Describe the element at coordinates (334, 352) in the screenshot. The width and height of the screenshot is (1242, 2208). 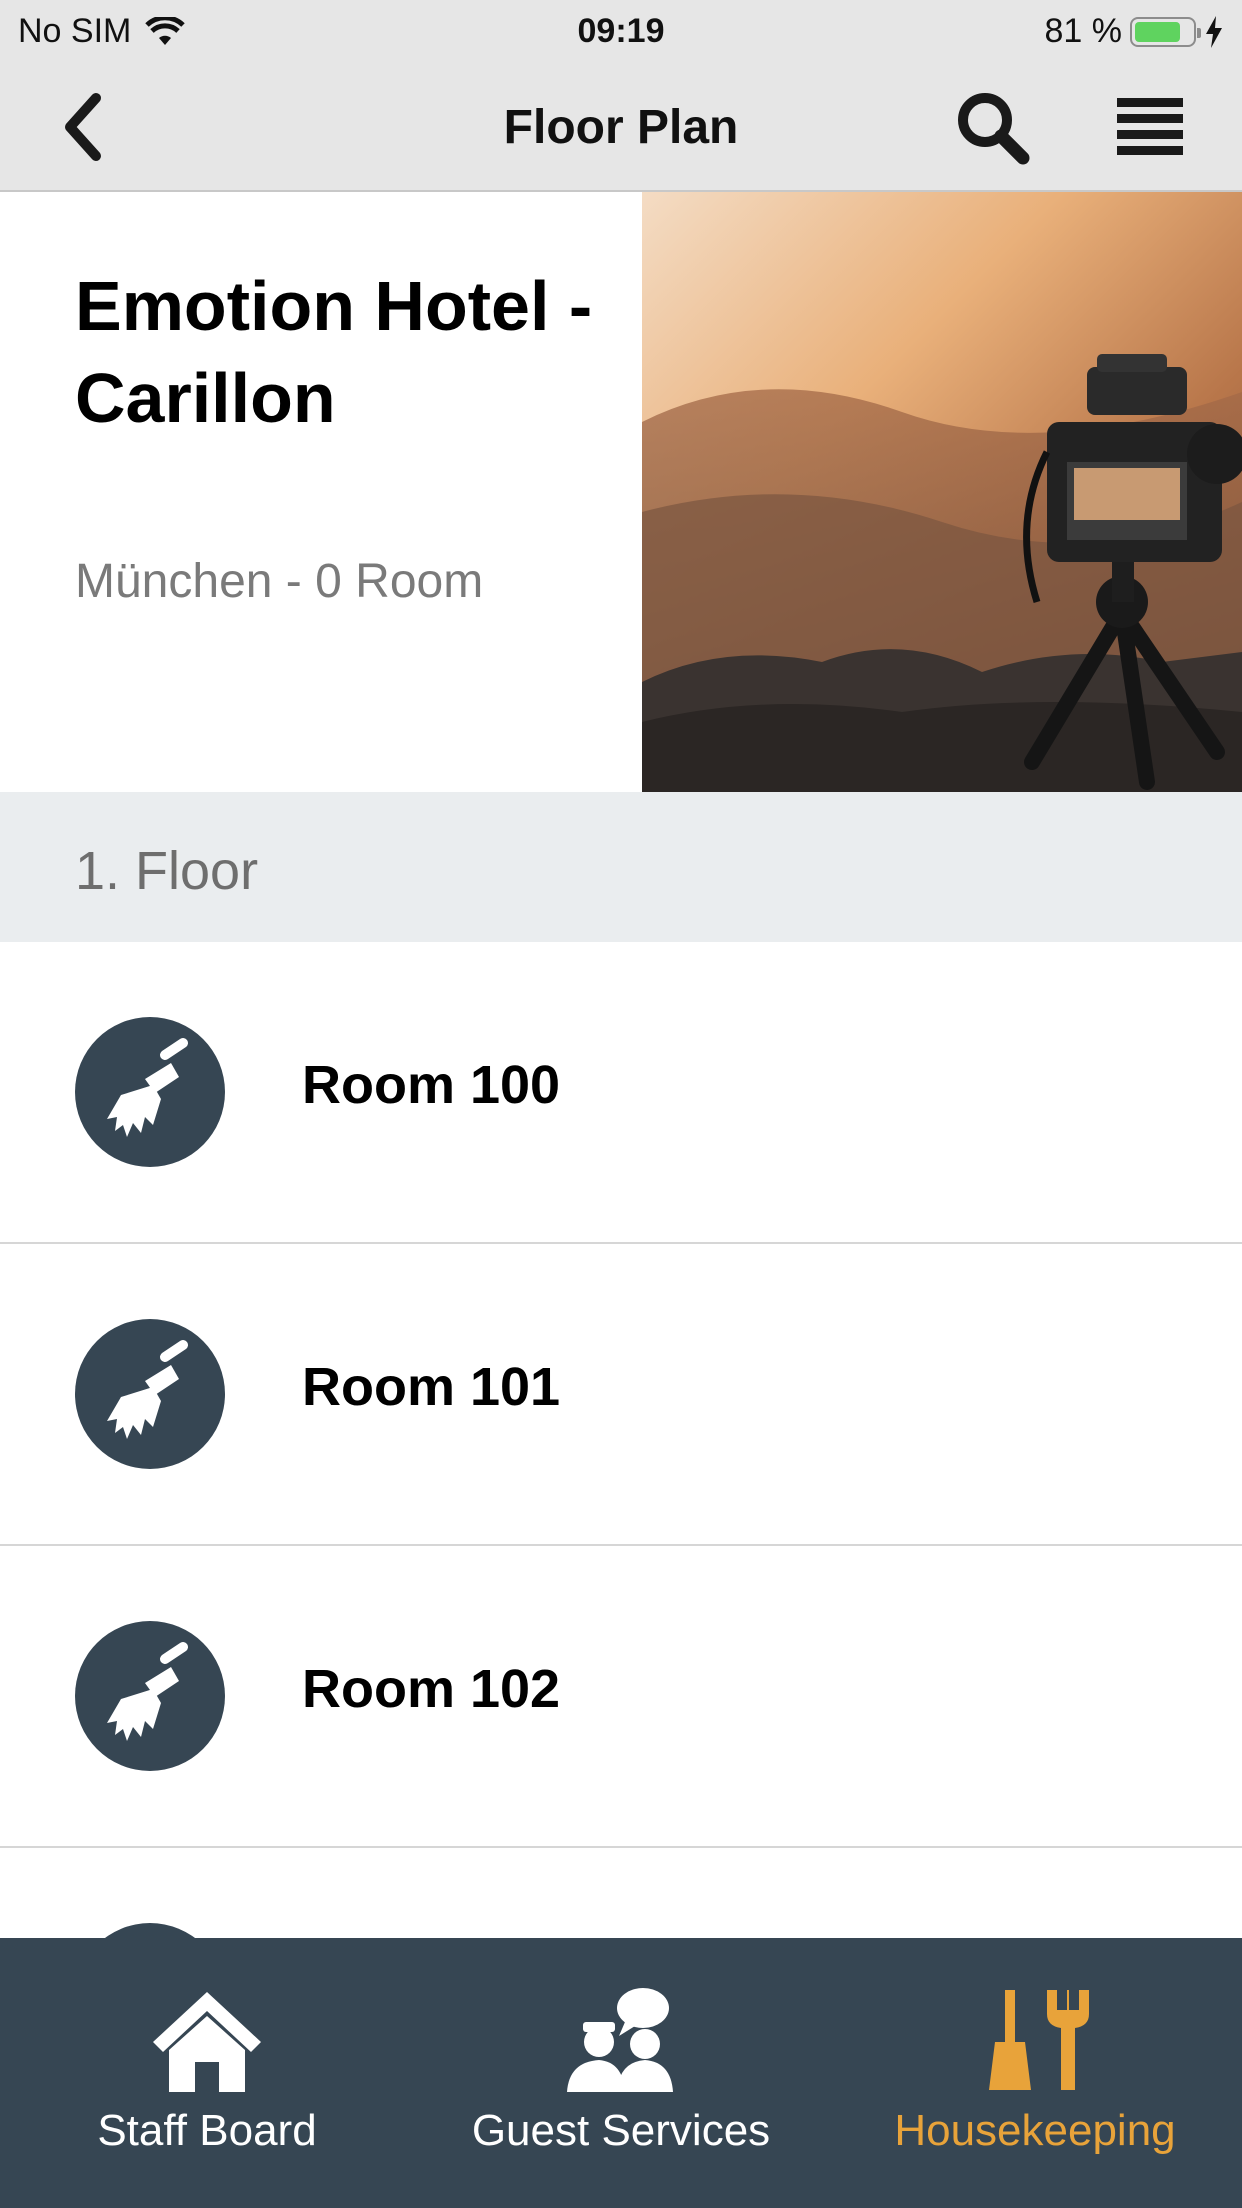
I see `hotel-name: Emotion Hotel - Carillon` at that location.